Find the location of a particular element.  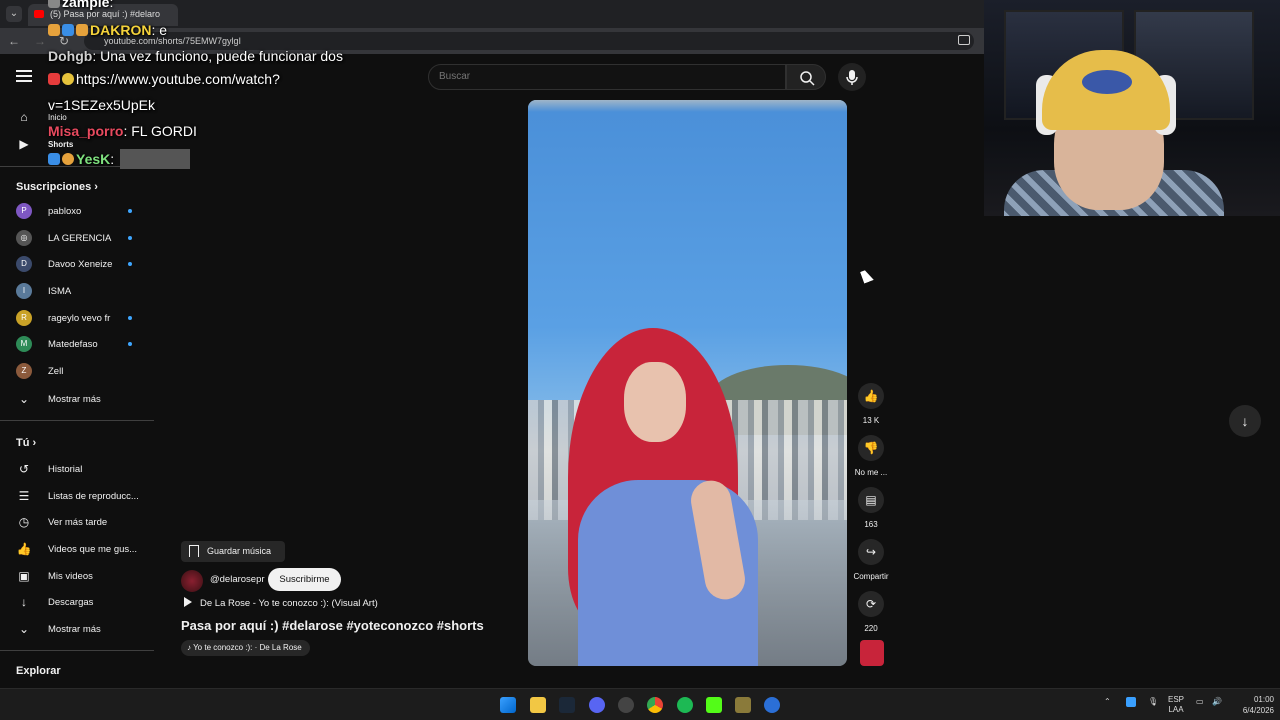

sidebar-subscription-item: I ISMA is located at coordinates (77, 291).